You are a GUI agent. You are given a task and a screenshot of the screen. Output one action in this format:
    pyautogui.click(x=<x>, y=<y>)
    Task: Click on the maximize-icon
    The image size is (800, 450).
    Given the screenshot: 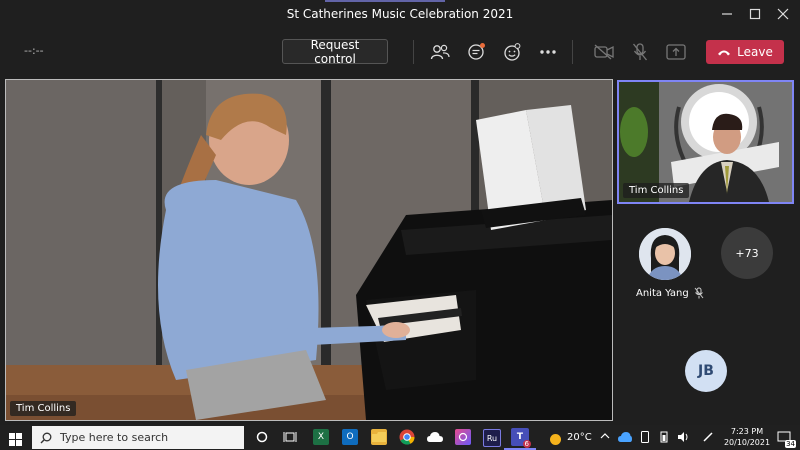 What is the action you would take?
    pyautogui.click(x=755, y=14)
    